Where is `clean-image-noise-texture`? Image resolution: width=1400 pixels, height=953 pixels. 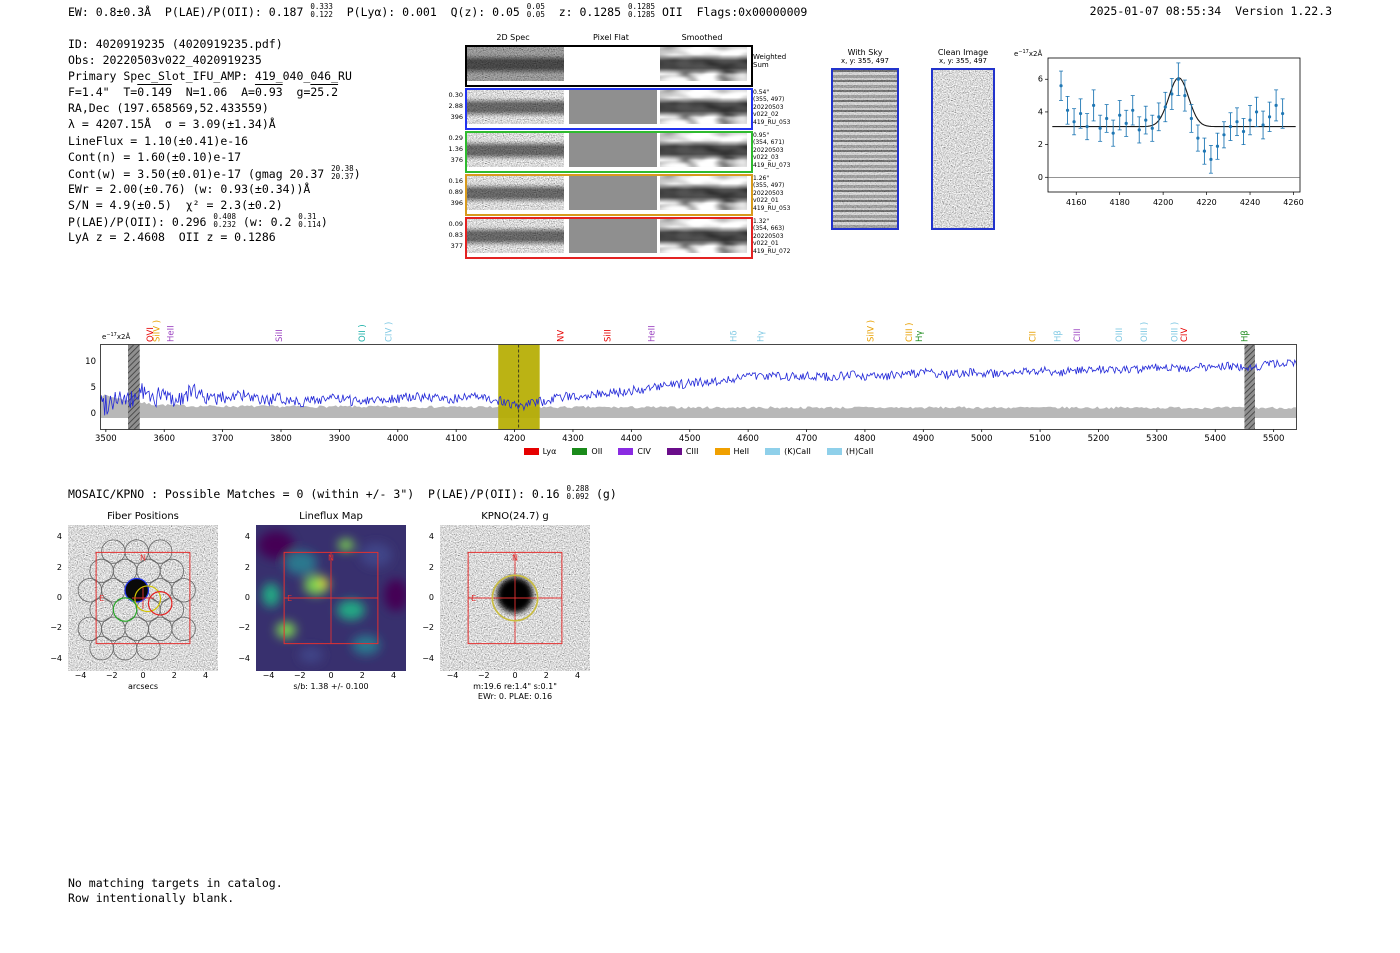
clean-image-noise-texture is located at coordinates (963, 149).